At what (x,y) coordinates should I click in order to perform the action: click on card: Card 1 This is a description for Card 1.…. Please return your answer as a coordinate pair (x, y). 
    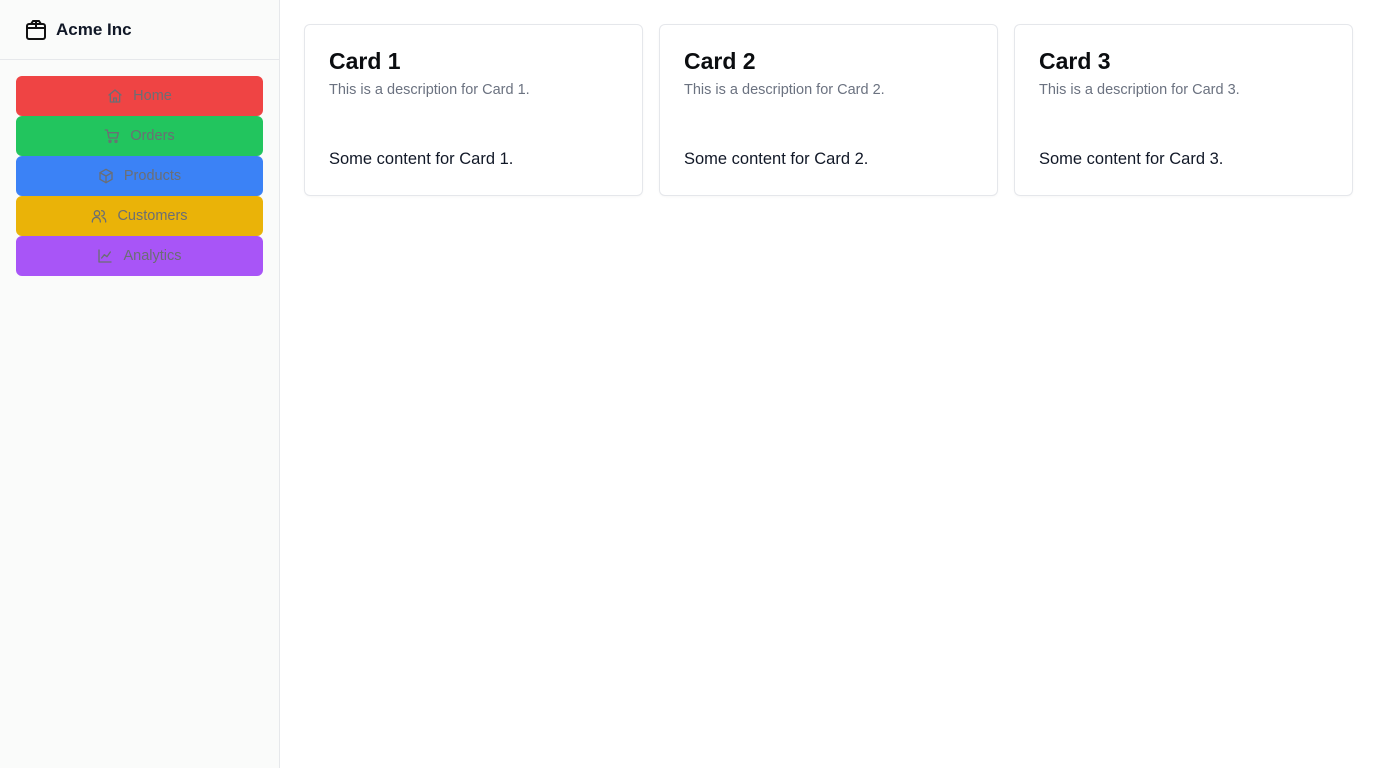
    Looking at the image, I should click on (473, 110).